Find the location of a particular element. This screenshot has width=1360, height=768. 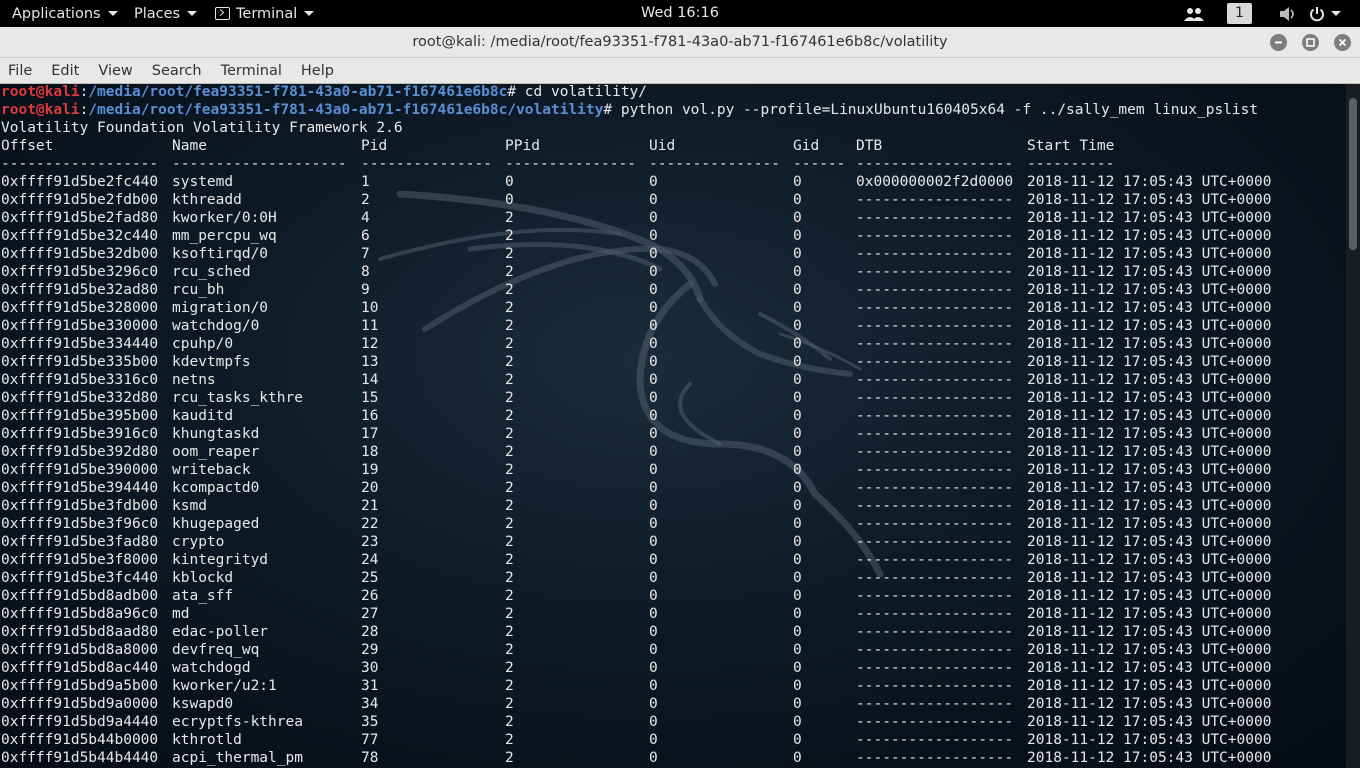

cell-name: khungtaskd is located at coordinates (216, 434).